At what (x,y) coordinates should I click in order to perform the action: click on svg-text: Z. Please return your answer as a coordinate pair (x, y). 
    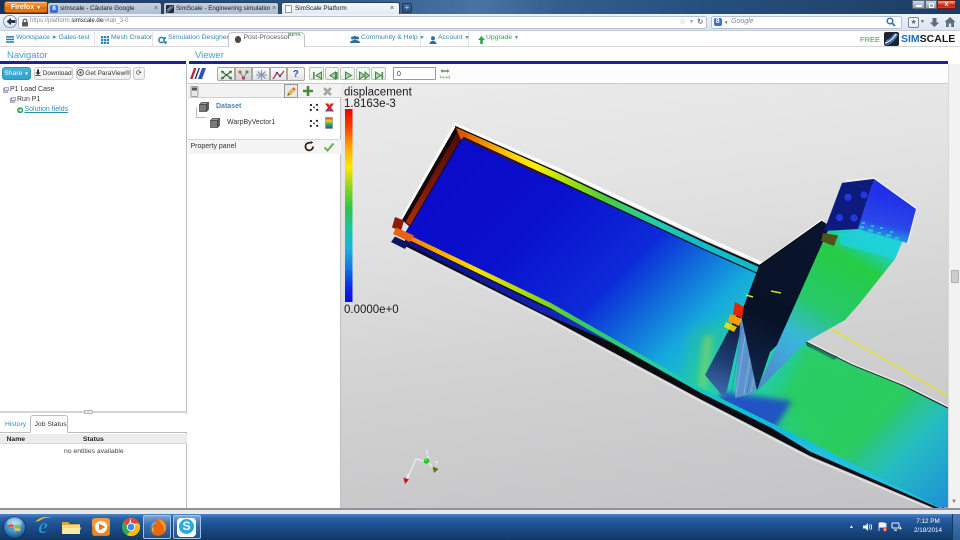
    Looking at the image, I should click on (427, 453).